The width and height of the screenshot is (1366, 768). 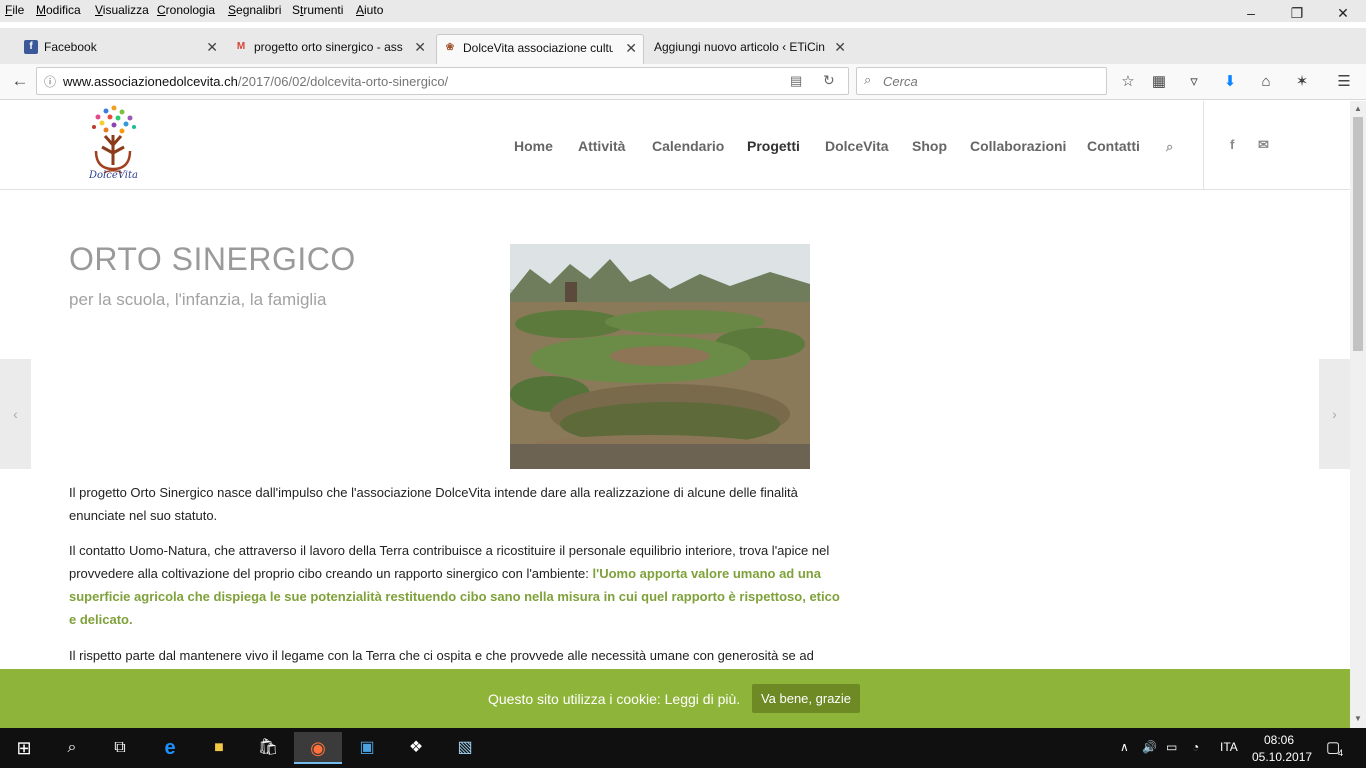 What do you see at coordinates (1203, 145) in the screenshot?
I see `header-divider` at bounding box center [1203, 145].